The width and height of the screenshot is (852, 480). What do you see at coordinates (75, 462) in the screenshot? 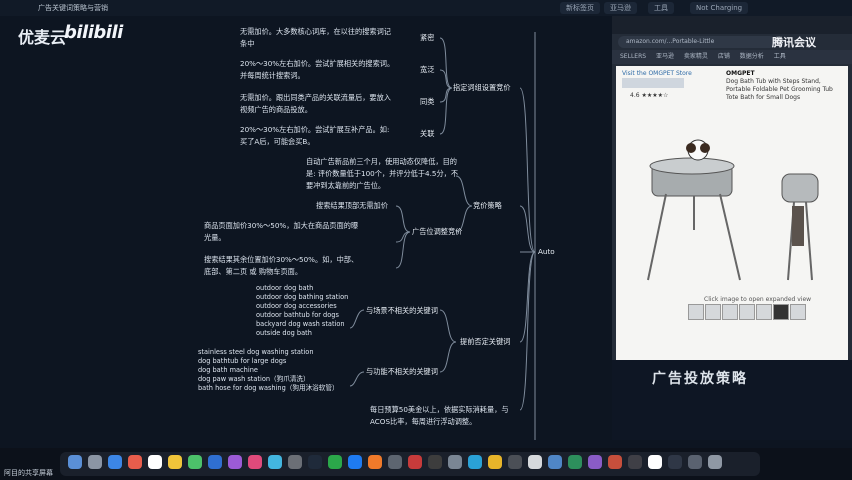
I see `finder-icon` at bounding box center [75, 462].